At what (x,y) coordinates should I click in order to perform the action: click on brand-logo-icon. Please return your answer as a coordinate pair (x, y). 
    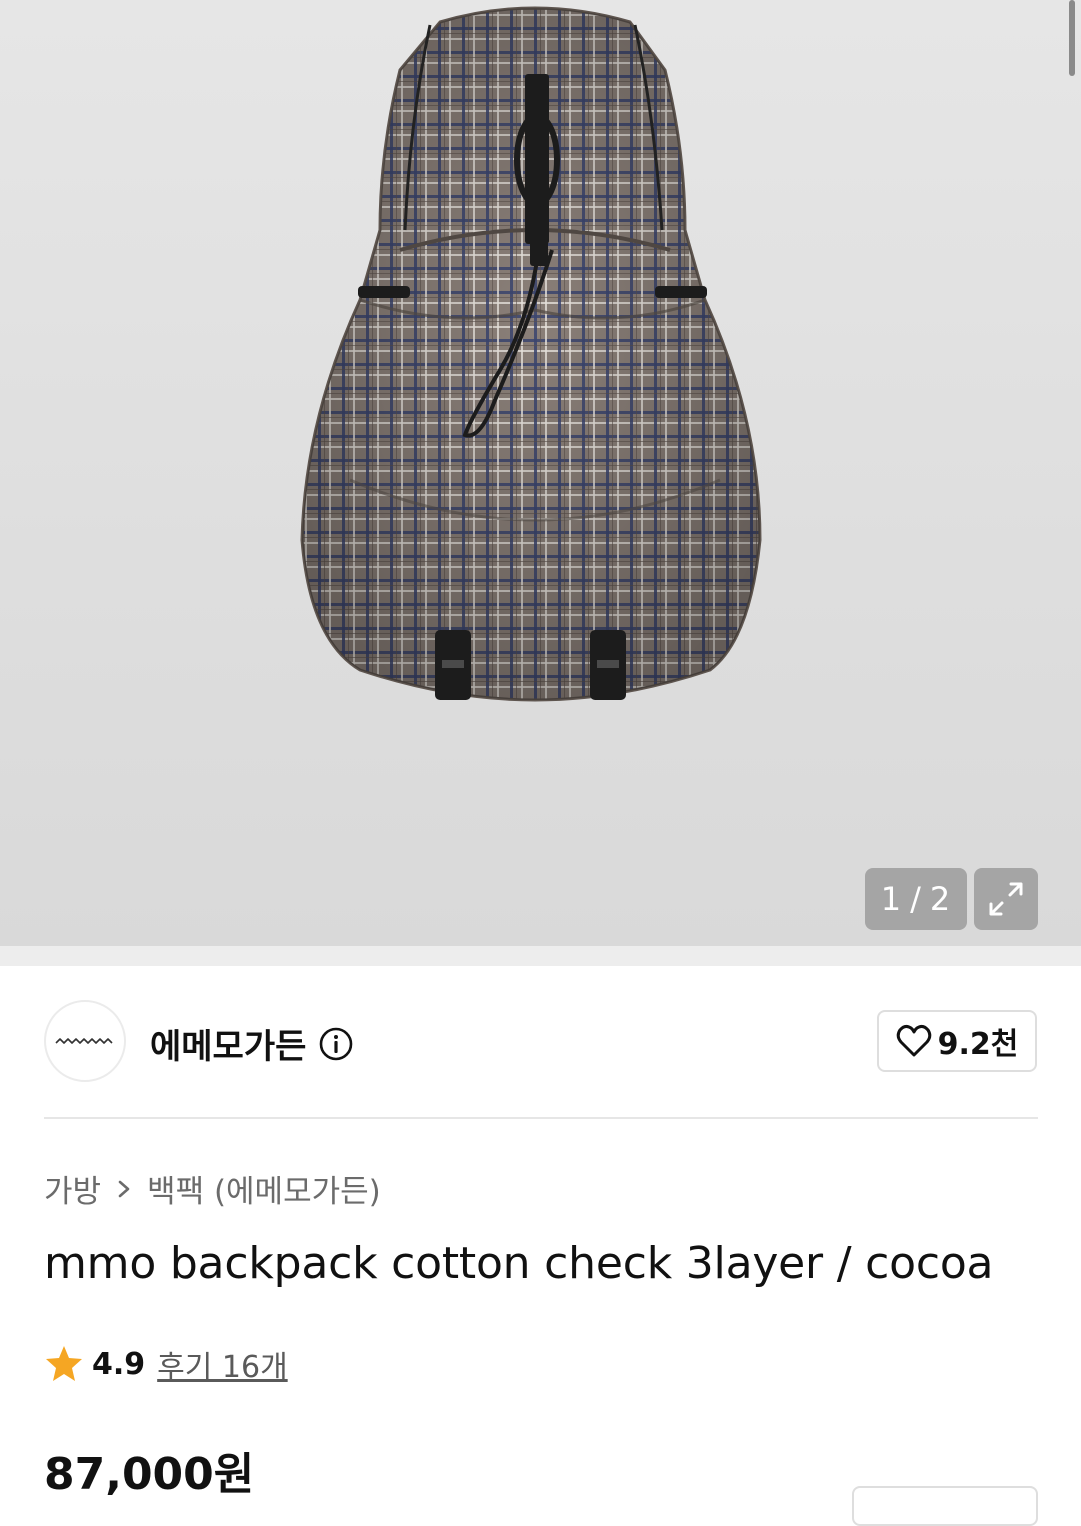
    Looking at the image, I should click on (84, 1041).